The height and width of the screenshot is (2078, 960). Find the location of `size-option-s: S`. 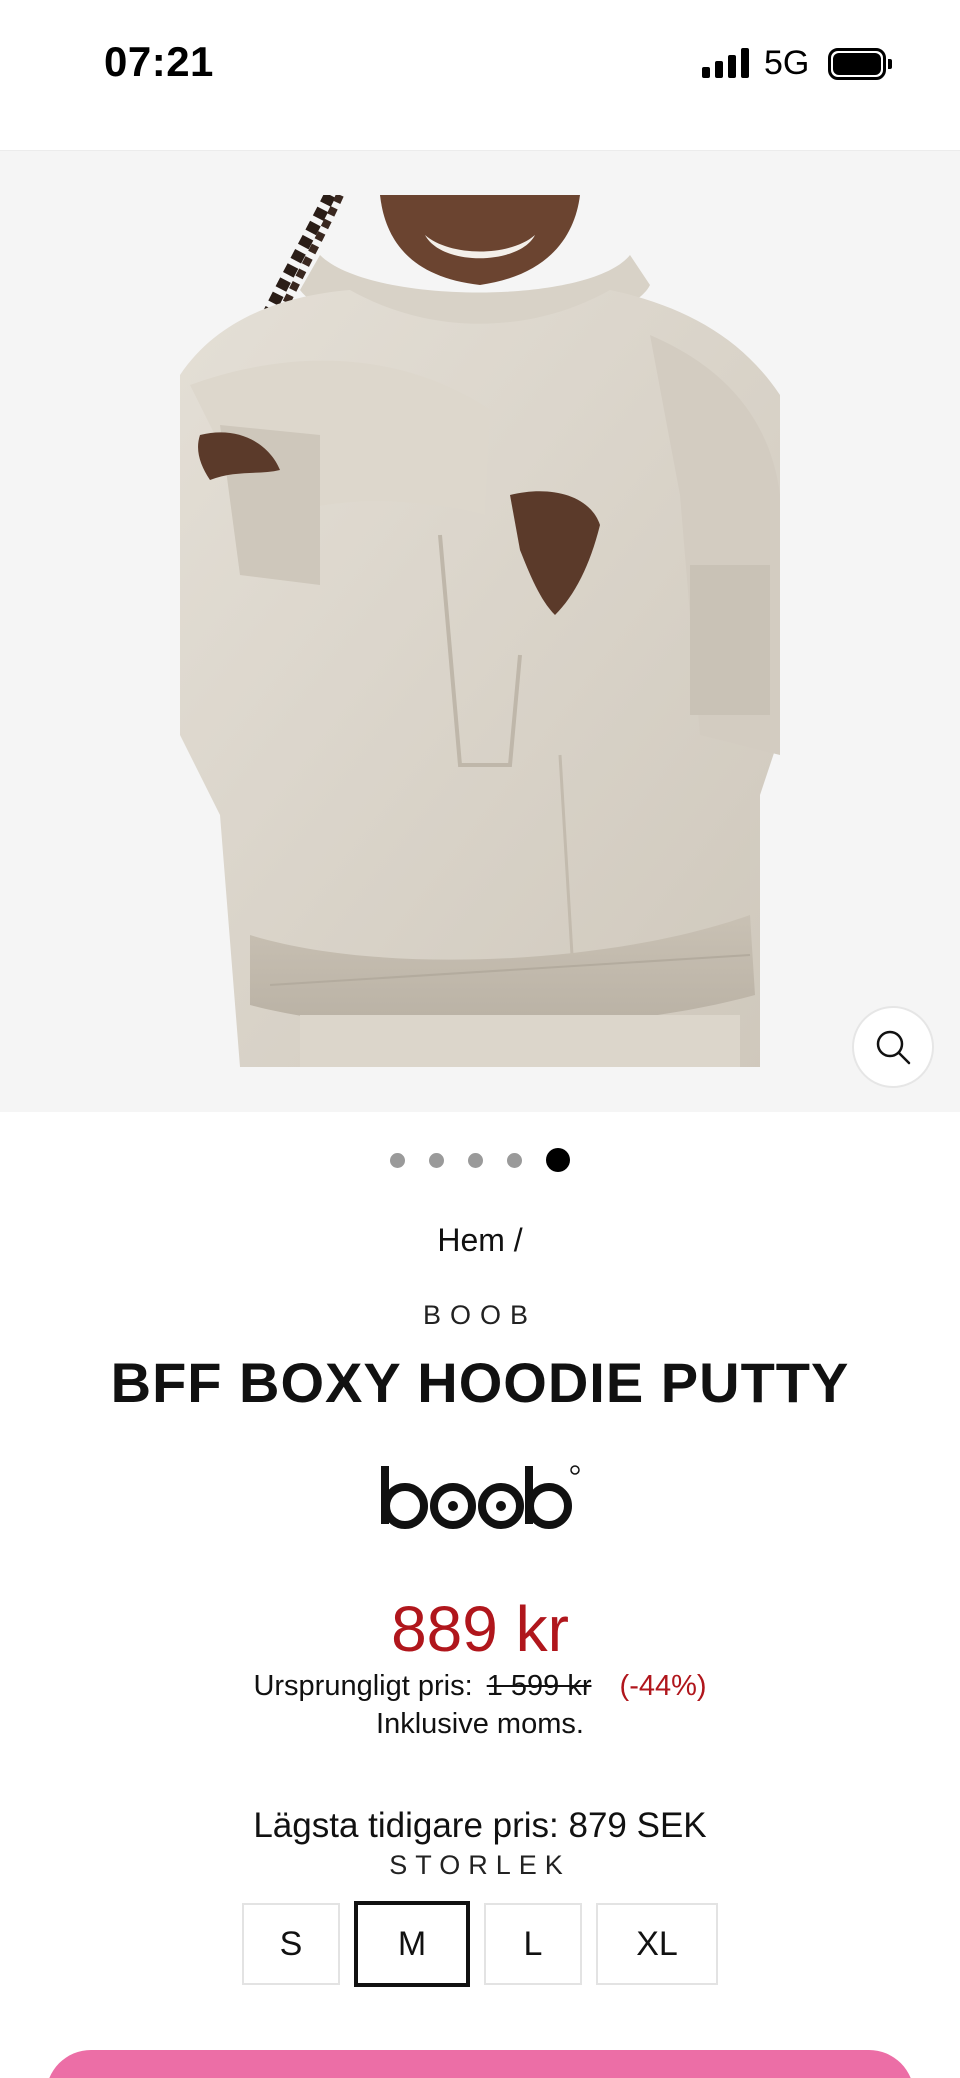

size-option-s: S is located at coordinates (291, 1944).